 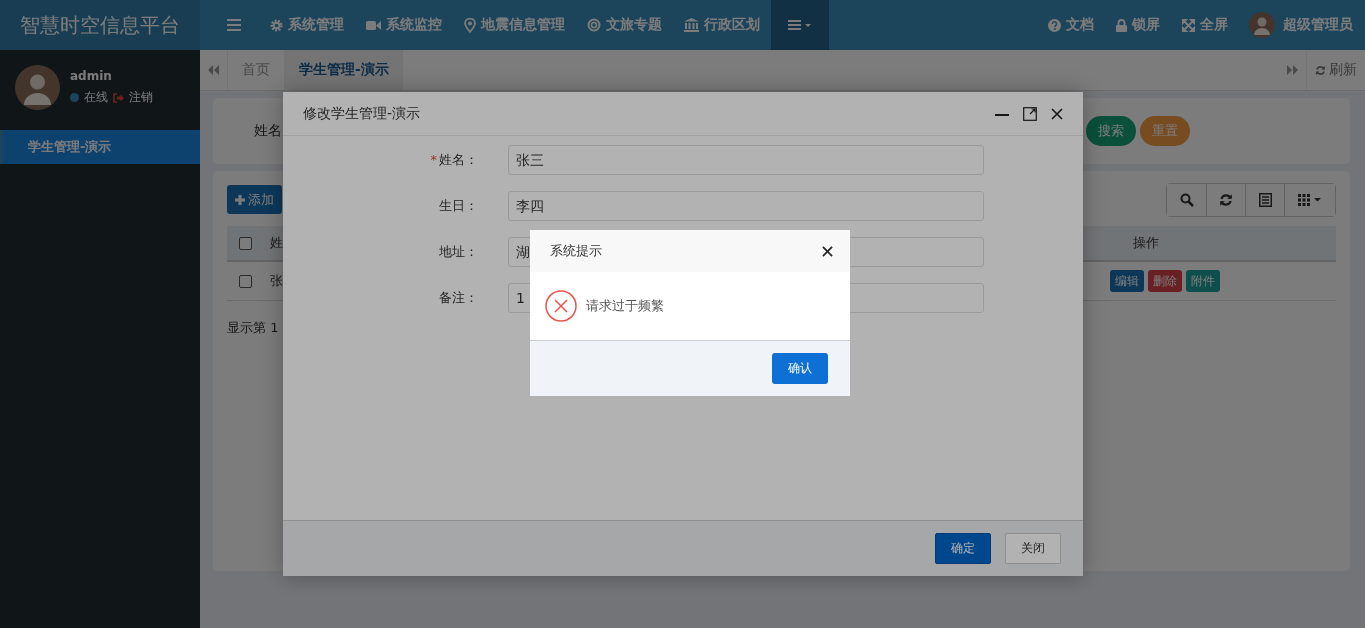 What do you see at coordinates (722, 25) in the screenshot?
I see `nav-item: 行政区划` at bounding box center [722, 25].